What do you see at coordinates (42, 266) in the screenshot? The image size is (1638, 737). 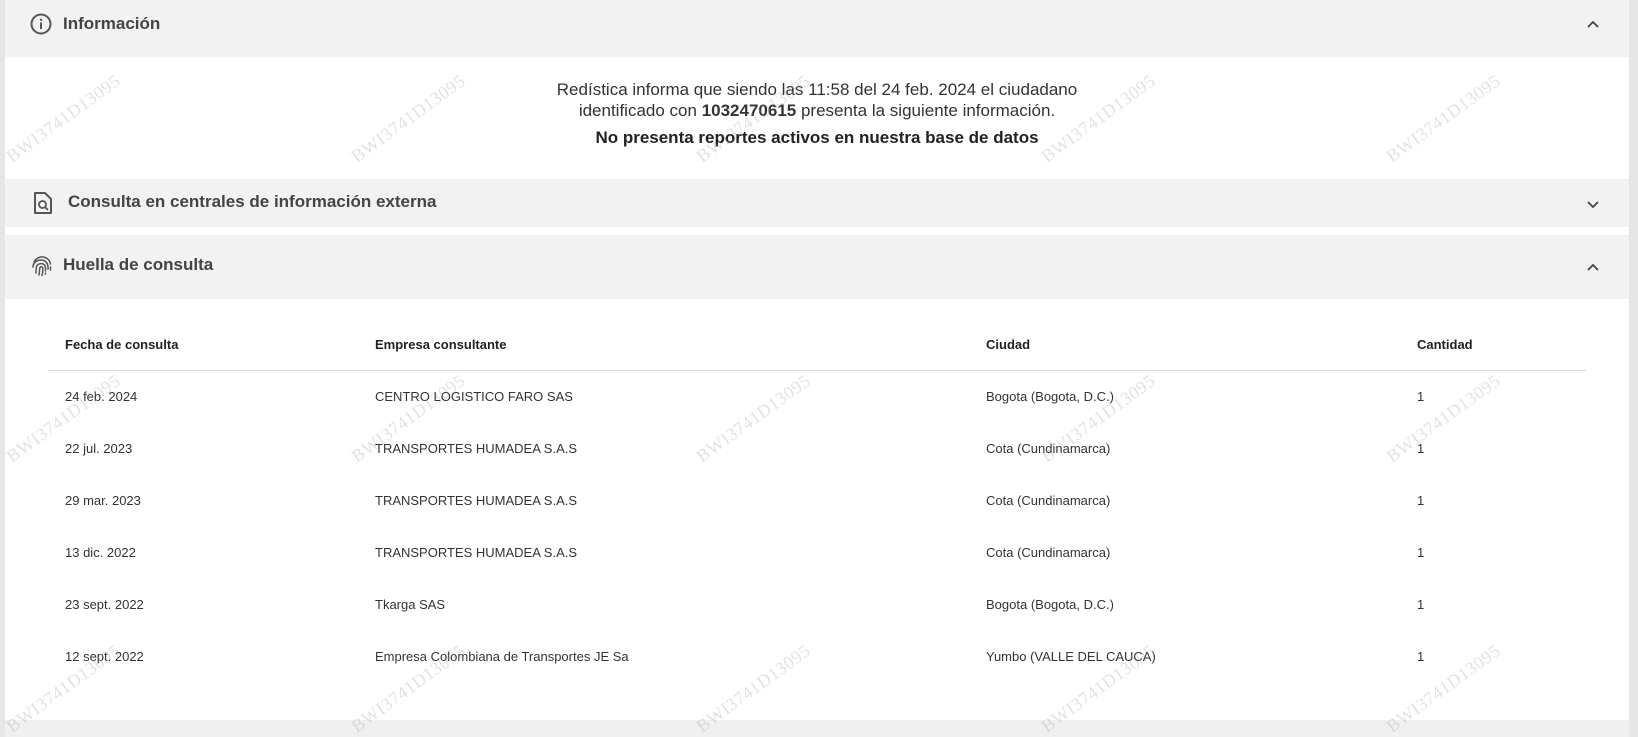 I see `fingerprint-icon` at bounding box center [42, 266].